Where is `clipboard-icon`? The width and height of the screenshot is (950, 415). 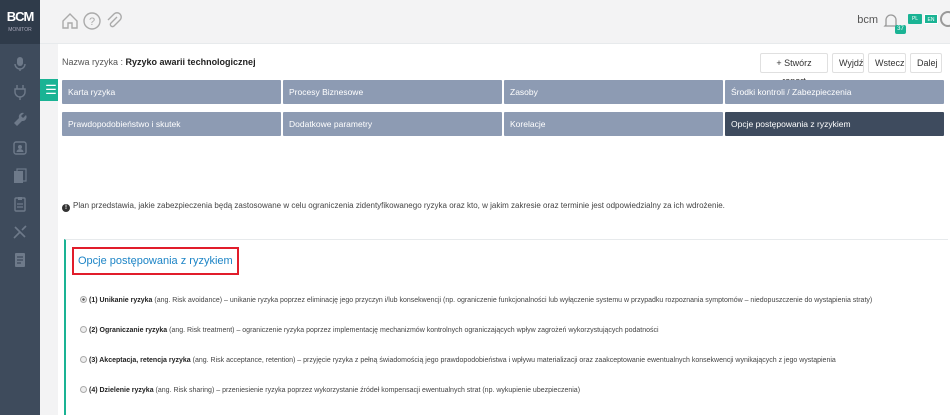
clipboard-icon is located at coordinates (20, 204).